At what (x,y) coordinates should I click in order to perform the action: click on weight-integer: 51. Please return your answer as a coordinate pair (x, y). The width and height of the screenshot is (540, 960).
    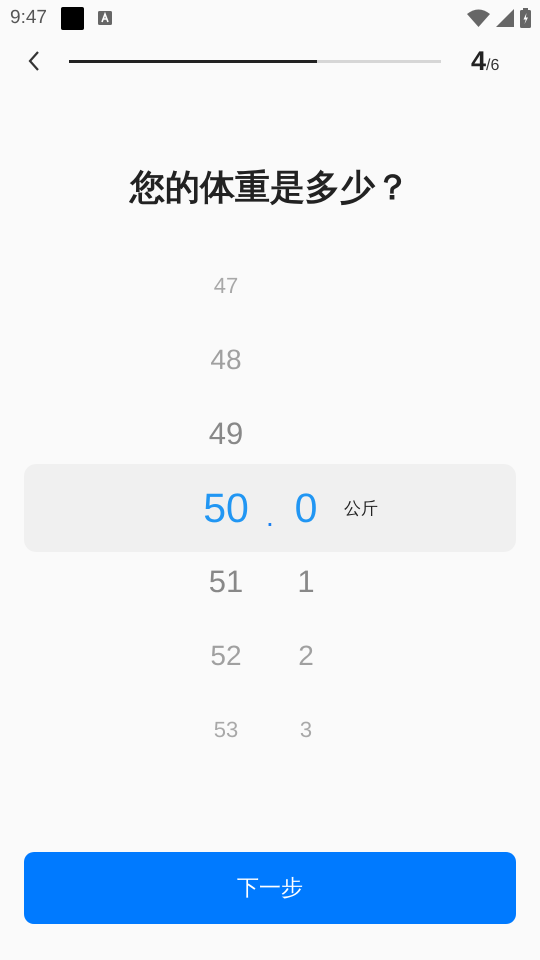
    Looking at the image, I should click on (226, 582).